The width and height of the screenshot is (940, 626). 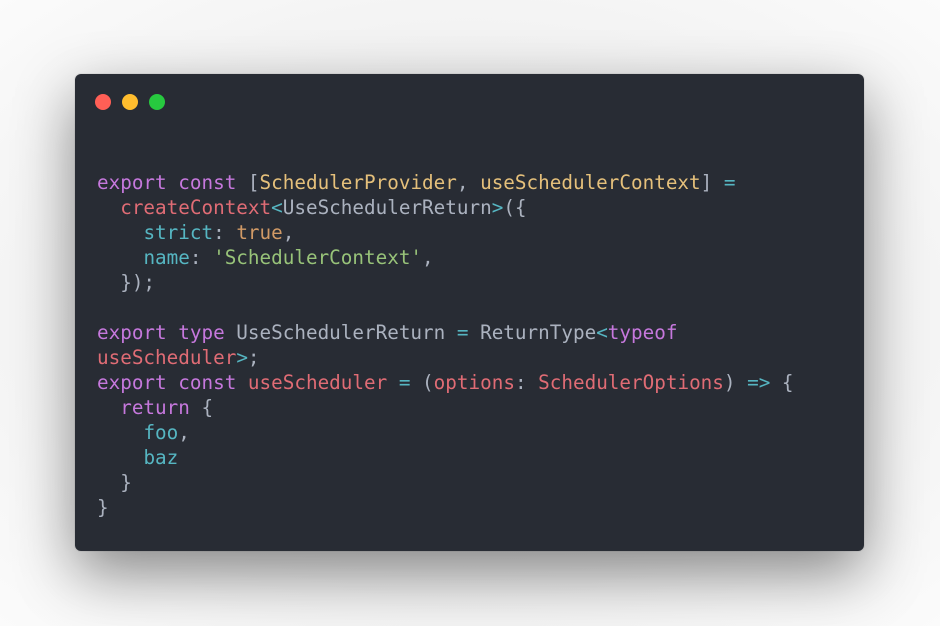 I want to click on code-token: options, so click(x=474, y=382).